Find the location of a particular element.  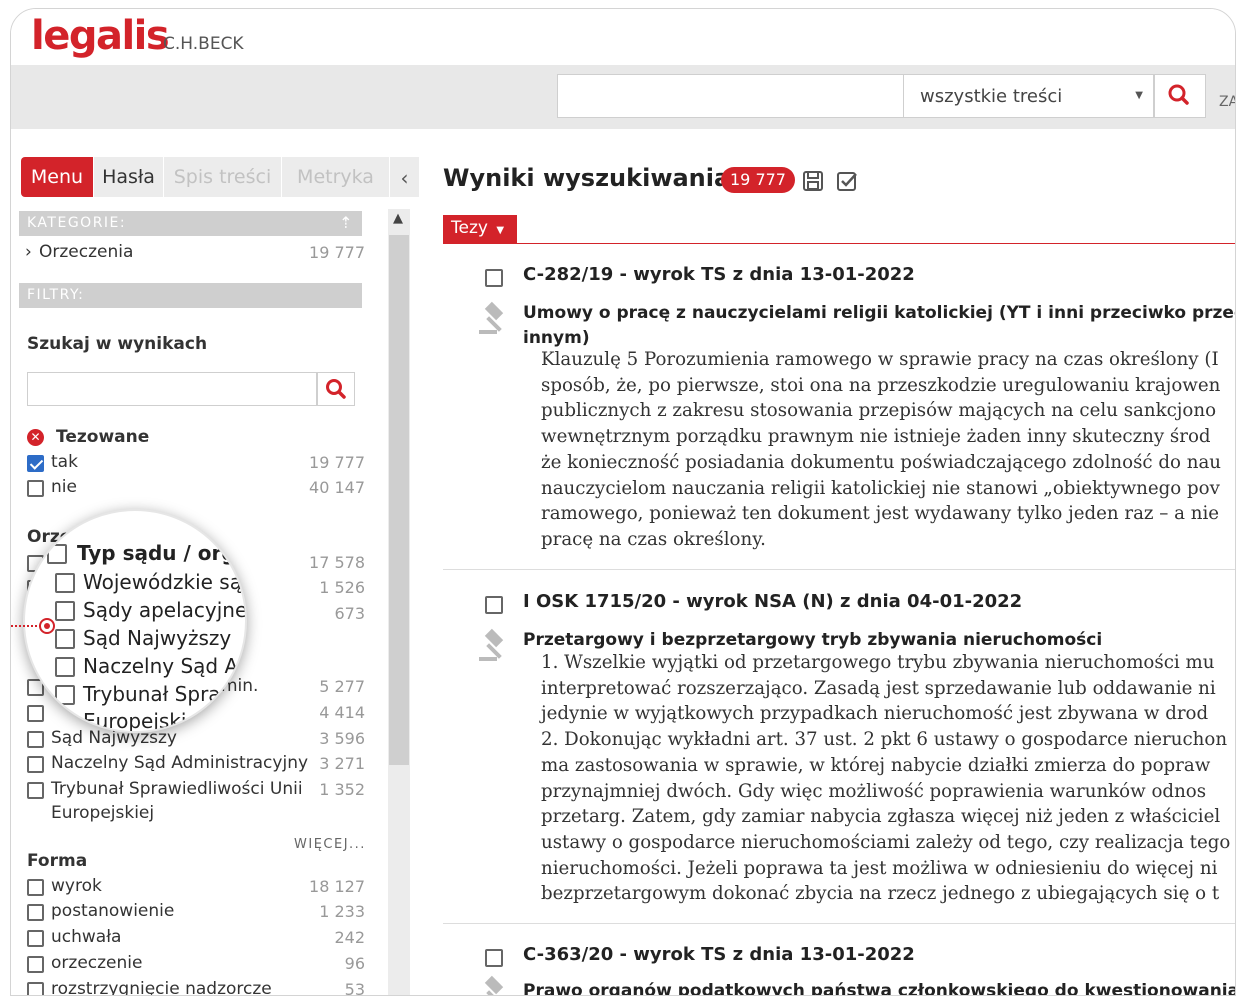

filter-count: 17 578 is located at coordinates (337, 562).